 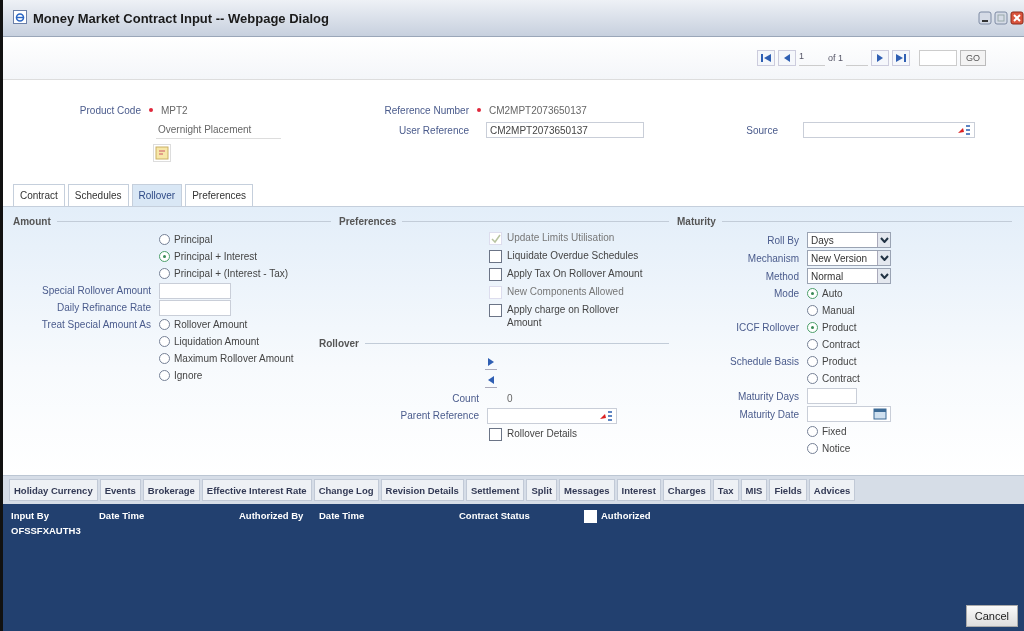 I want to click on field-label: Maturity Days, so click(x=767, y=396).